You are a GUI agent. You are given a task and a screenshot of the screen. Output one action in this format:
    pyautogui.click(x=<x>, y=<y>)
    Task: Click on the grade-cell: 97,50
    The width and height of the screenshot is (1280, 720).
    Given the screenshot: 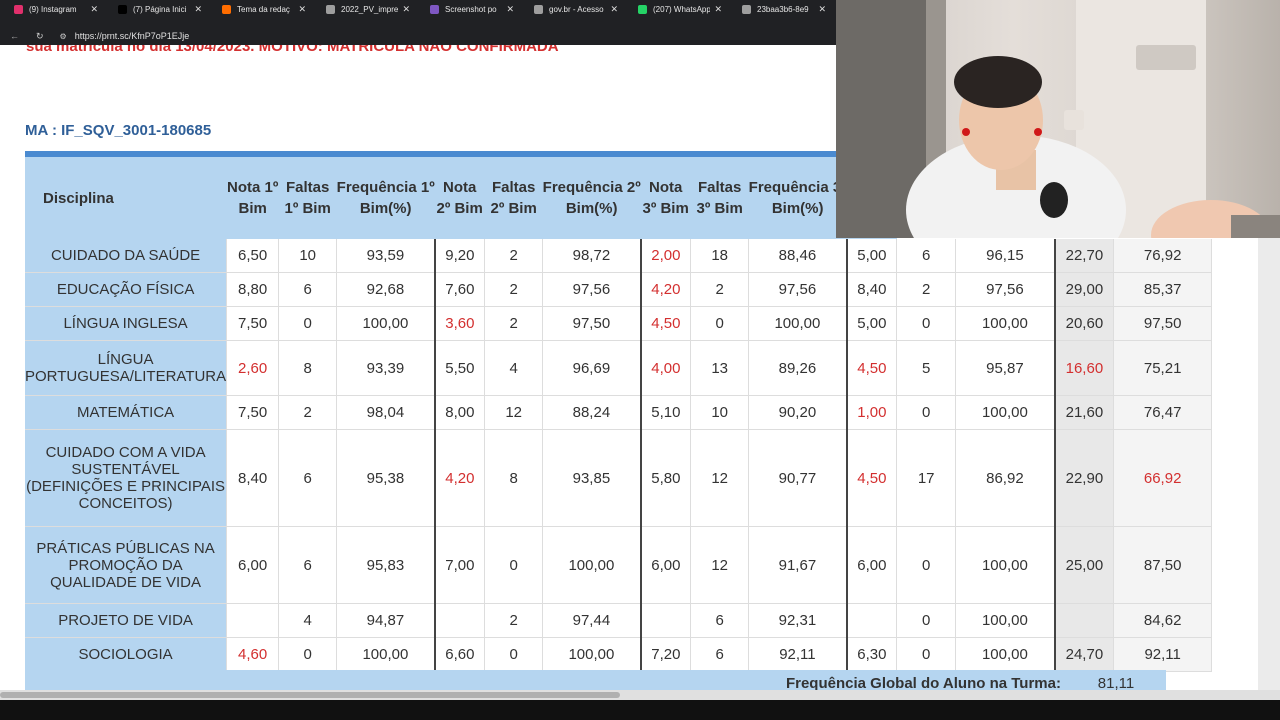 What is the action you would take?
    pyautogui.click(x=1163, y=323)
    